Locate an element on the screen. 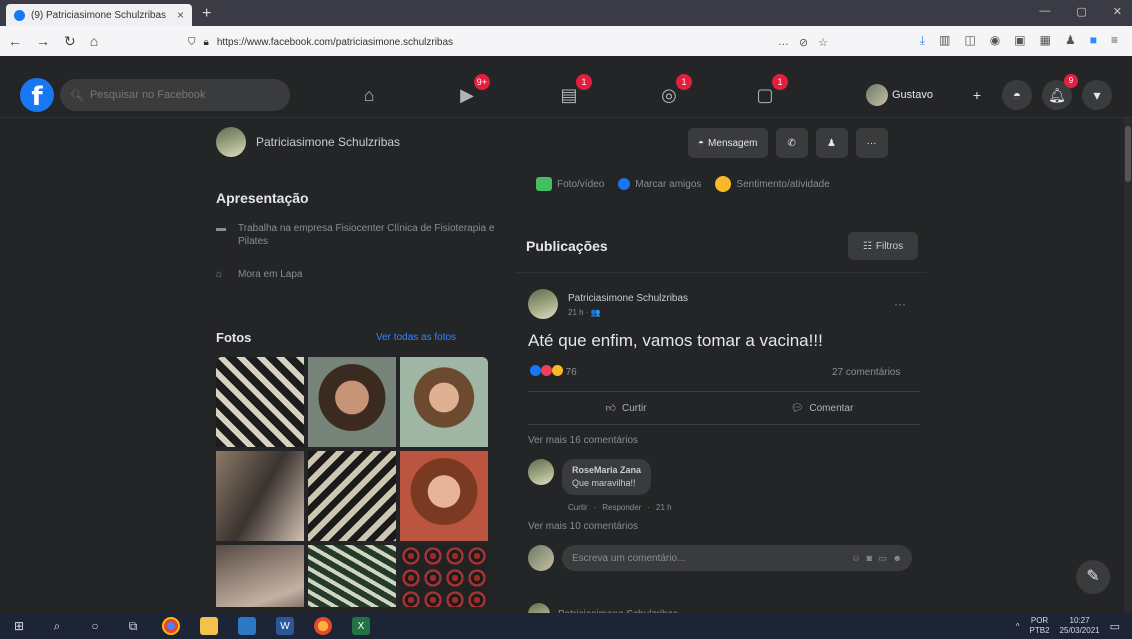  post-author-name: Patriciasimone Schulzribas is located at coordinates (628, 298).